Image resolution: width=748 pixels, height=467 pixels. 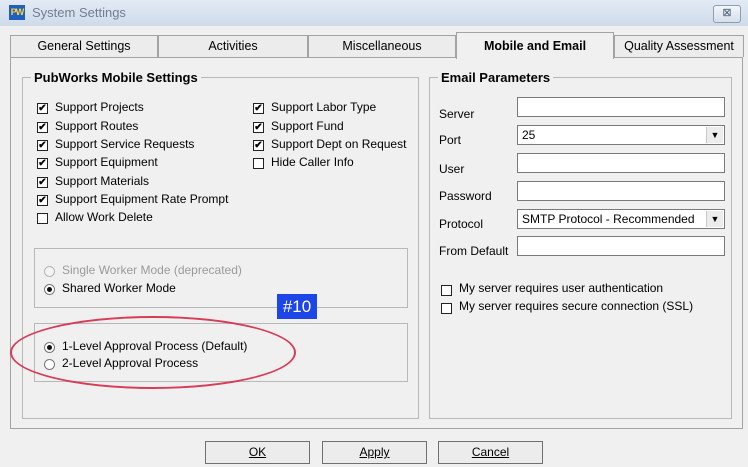 I want to click on radio-single-worker-mode, so click(x=49, y=271).